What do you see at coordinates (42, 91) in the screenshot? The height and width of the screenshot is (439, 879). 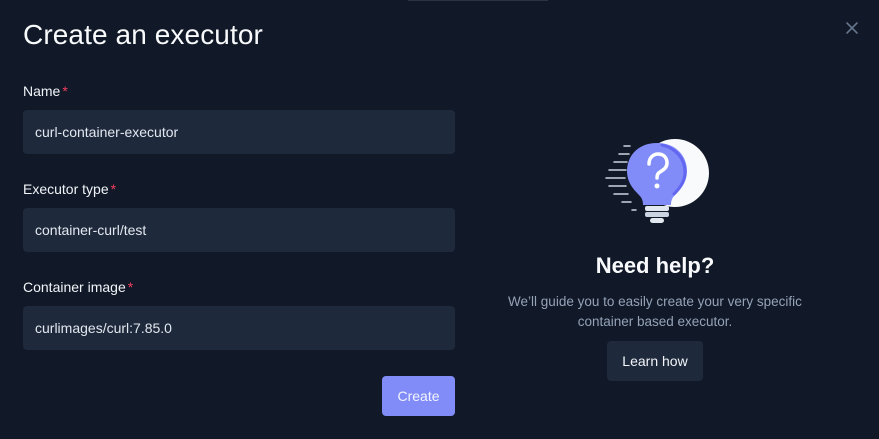 I see `name-label-text: Name` at bounding box center [42, 91].